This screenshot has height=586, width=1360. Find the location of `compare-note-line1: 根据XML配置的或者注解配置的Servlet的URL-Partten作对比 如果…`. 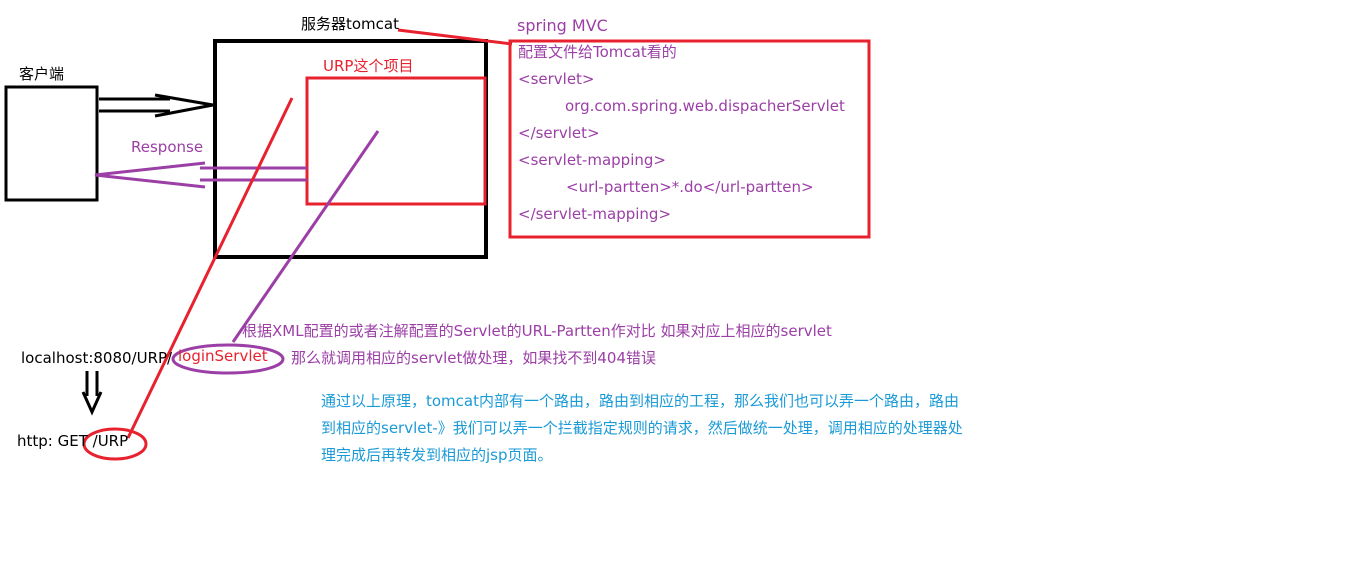

compare-note-line1: 根据XML配置的或者注解配置的Servlet的URL-Partten作对比 如果… is located at coordinates (537, 331).